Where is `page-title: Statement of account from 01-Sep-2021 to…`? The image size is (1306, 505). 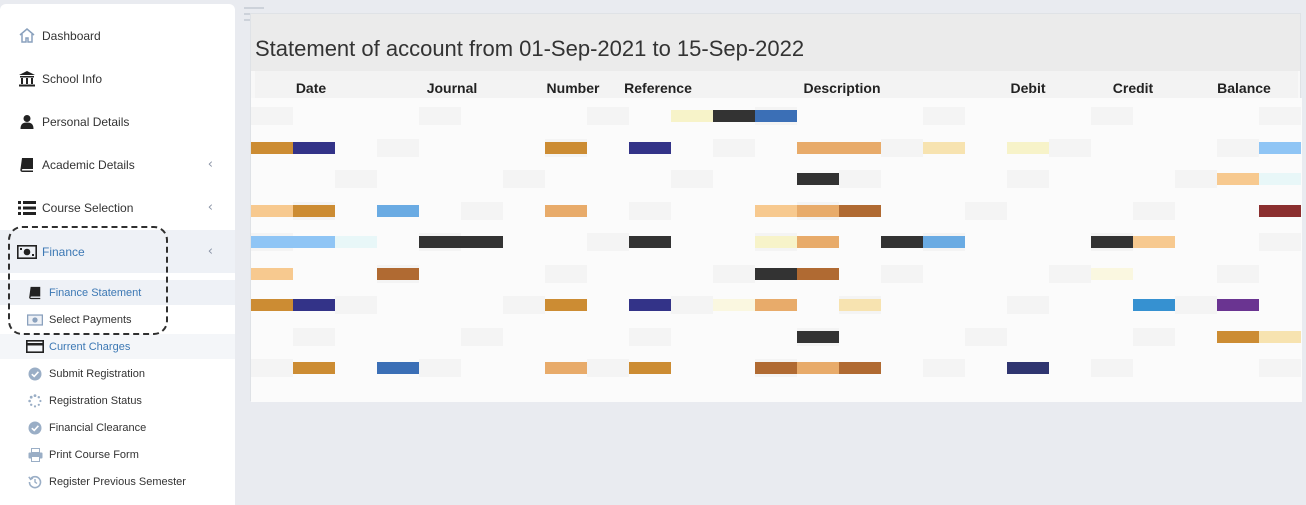 page-title: Statement of account from 01-Sep-2021 to… is located at coordinates (530, 48).